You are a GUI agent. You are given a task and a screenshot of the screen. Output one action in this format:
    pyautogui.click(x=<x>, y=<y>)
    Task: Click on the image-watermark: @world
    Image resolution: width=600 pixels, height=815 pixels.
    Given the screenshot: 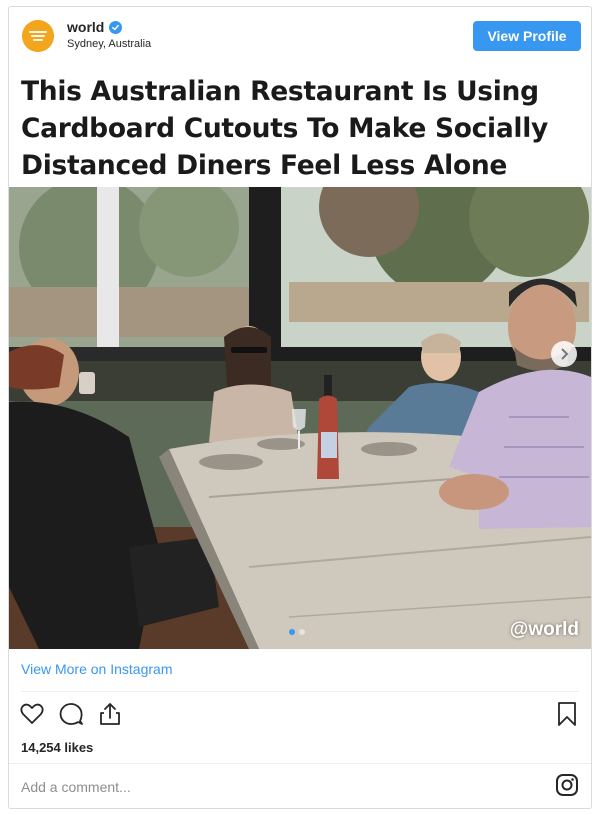 What is the action you would take?
    pyautogui.click(x=544, y=629)
    